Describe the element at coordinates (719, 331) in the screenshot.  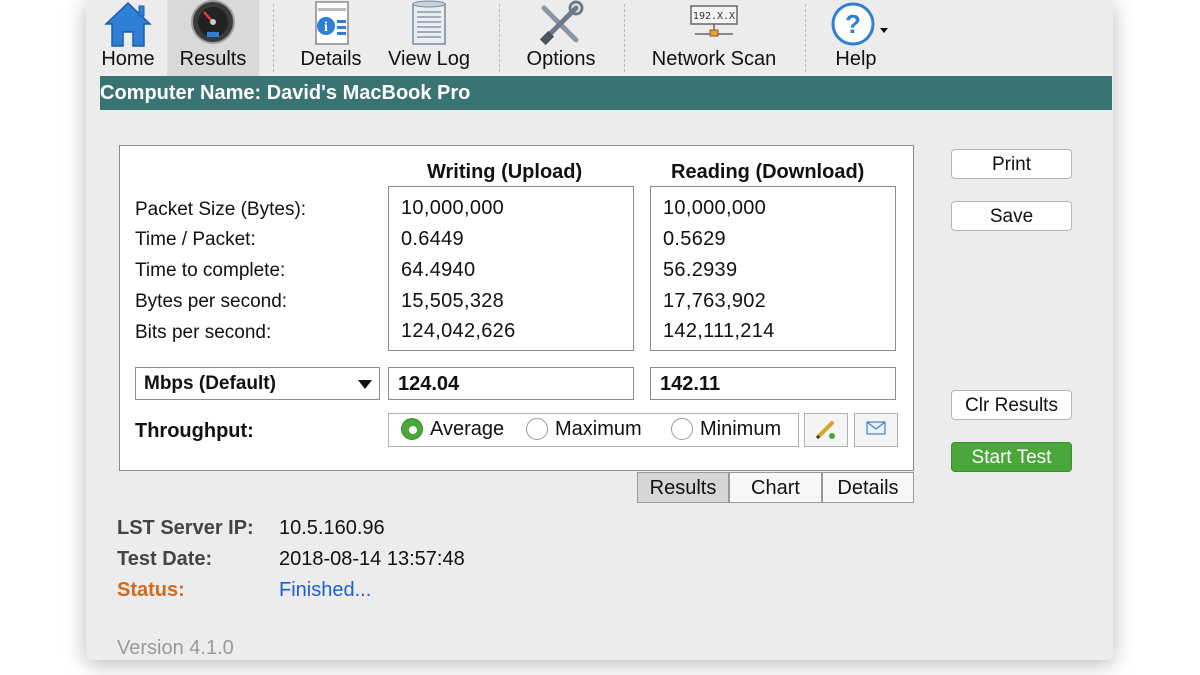
I see `download-bits-per-second: 142,111,214` at that location.